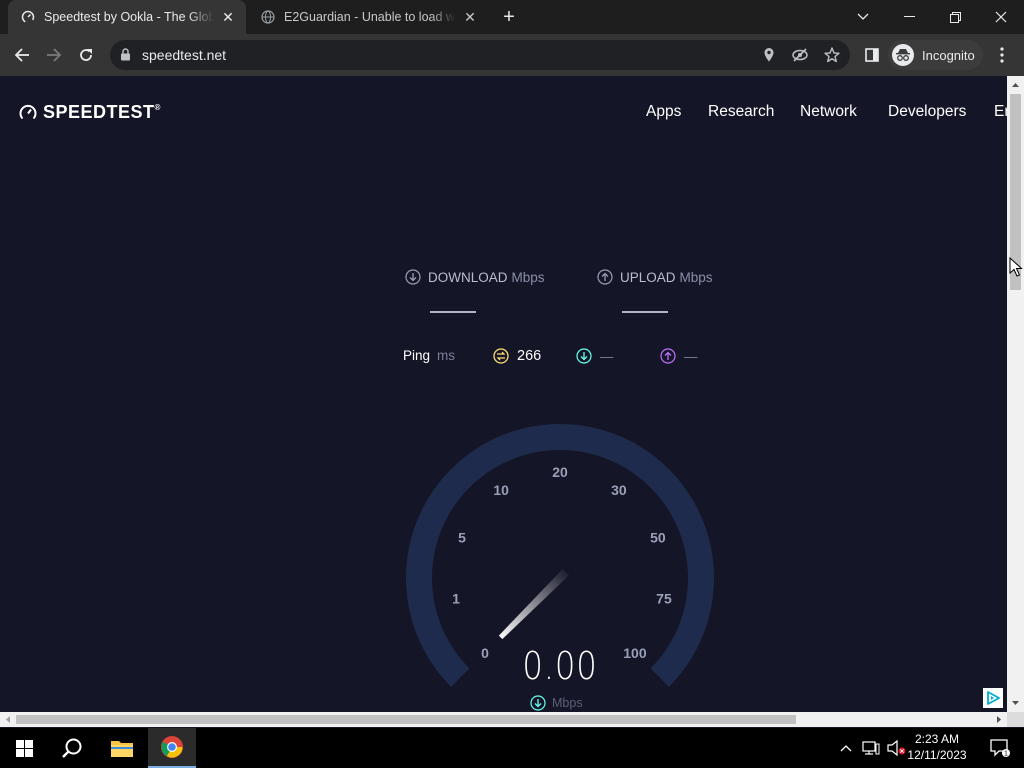 Image resolution: width=1024 pixels, height=768 pixels. Describe the element at coordinates (903, 55) in the screenshot. I see `incognito-icon` at that location.